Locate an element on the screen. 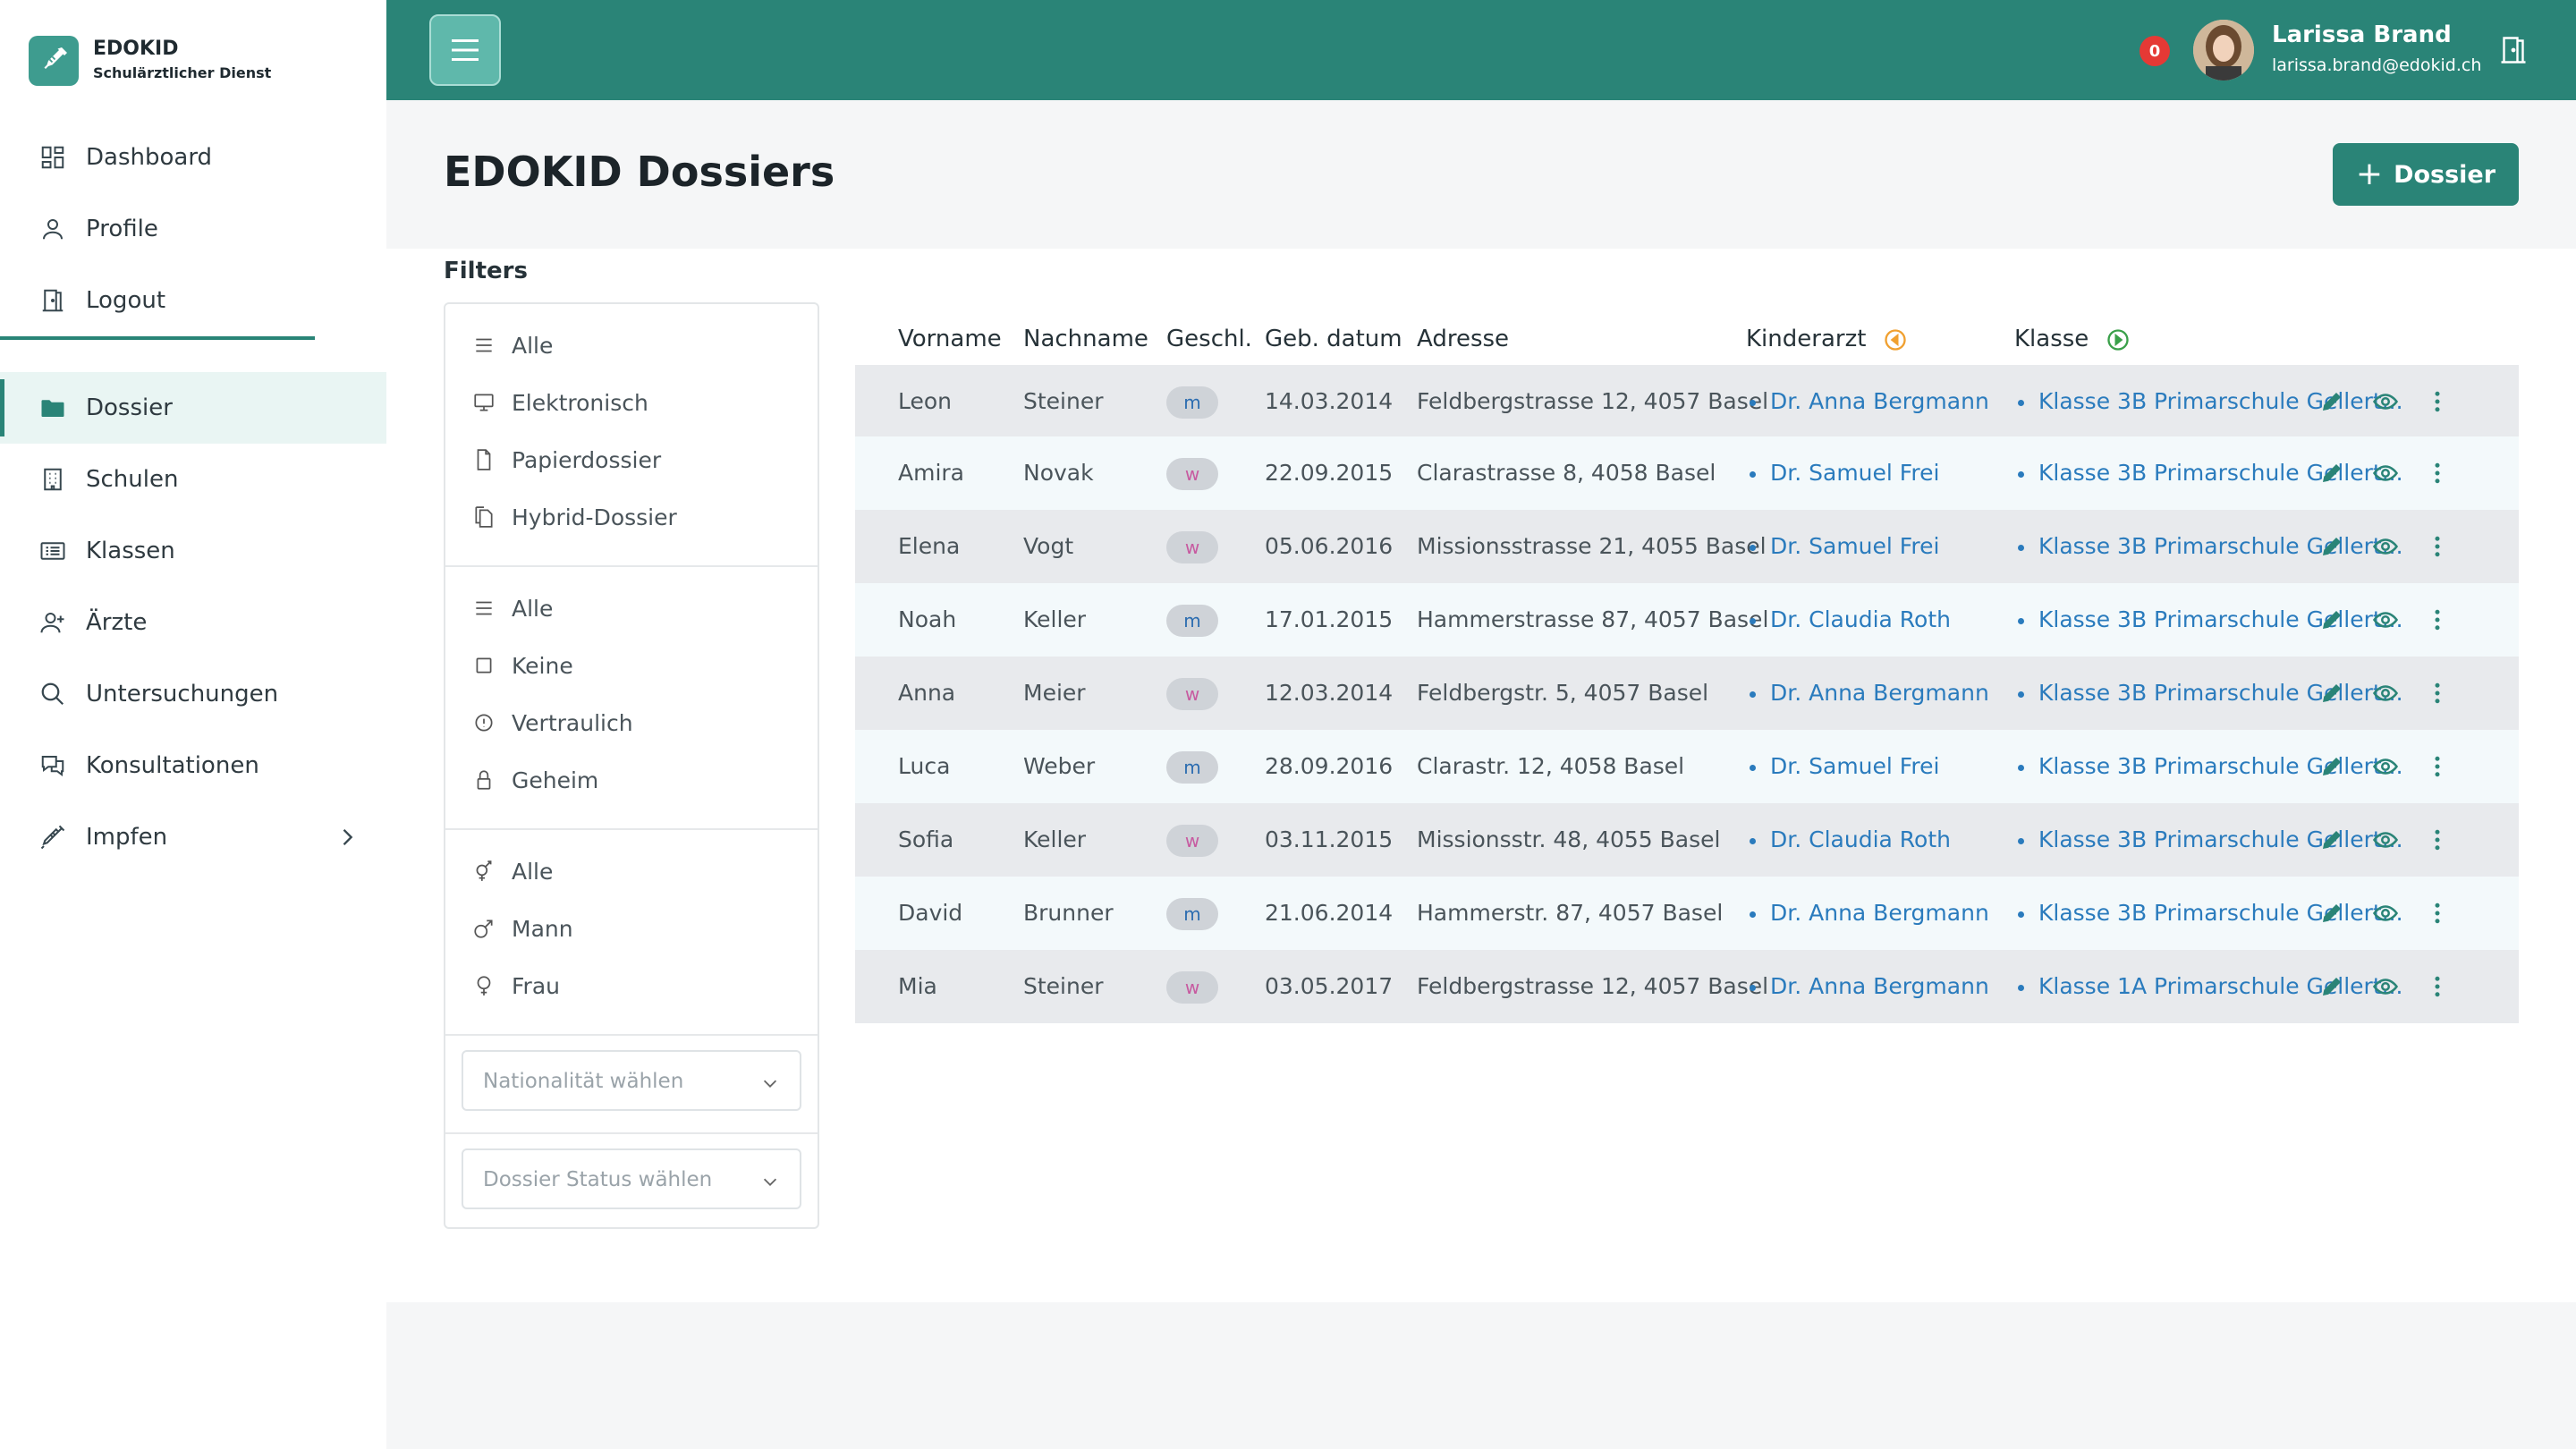 The image size is (2576, 1449). filter-gender-mann: Mann is located at coordinates (522, 928).